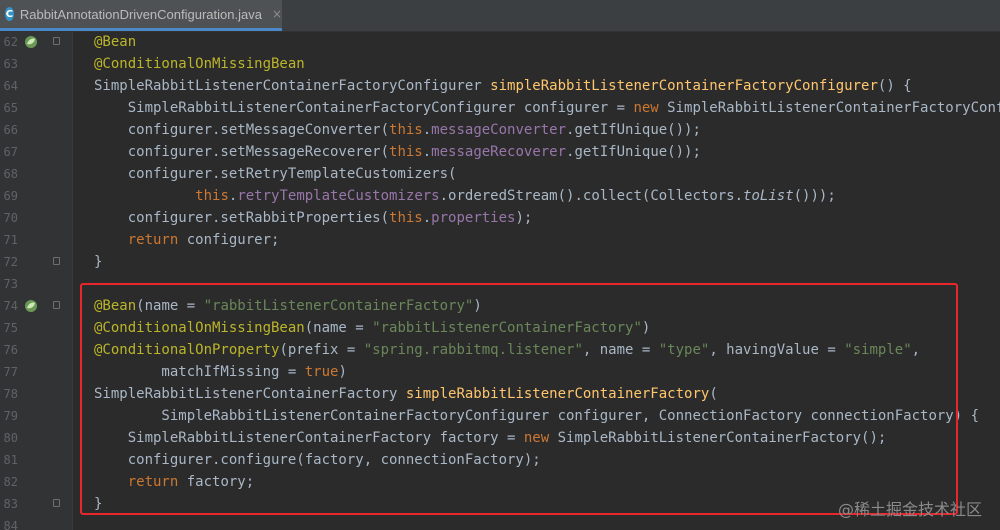 The width and height of the screenshot is (1000, 530). Describe the element at coordinates (894, 86) in the screenshot. I see `code-token: () {` at that location.